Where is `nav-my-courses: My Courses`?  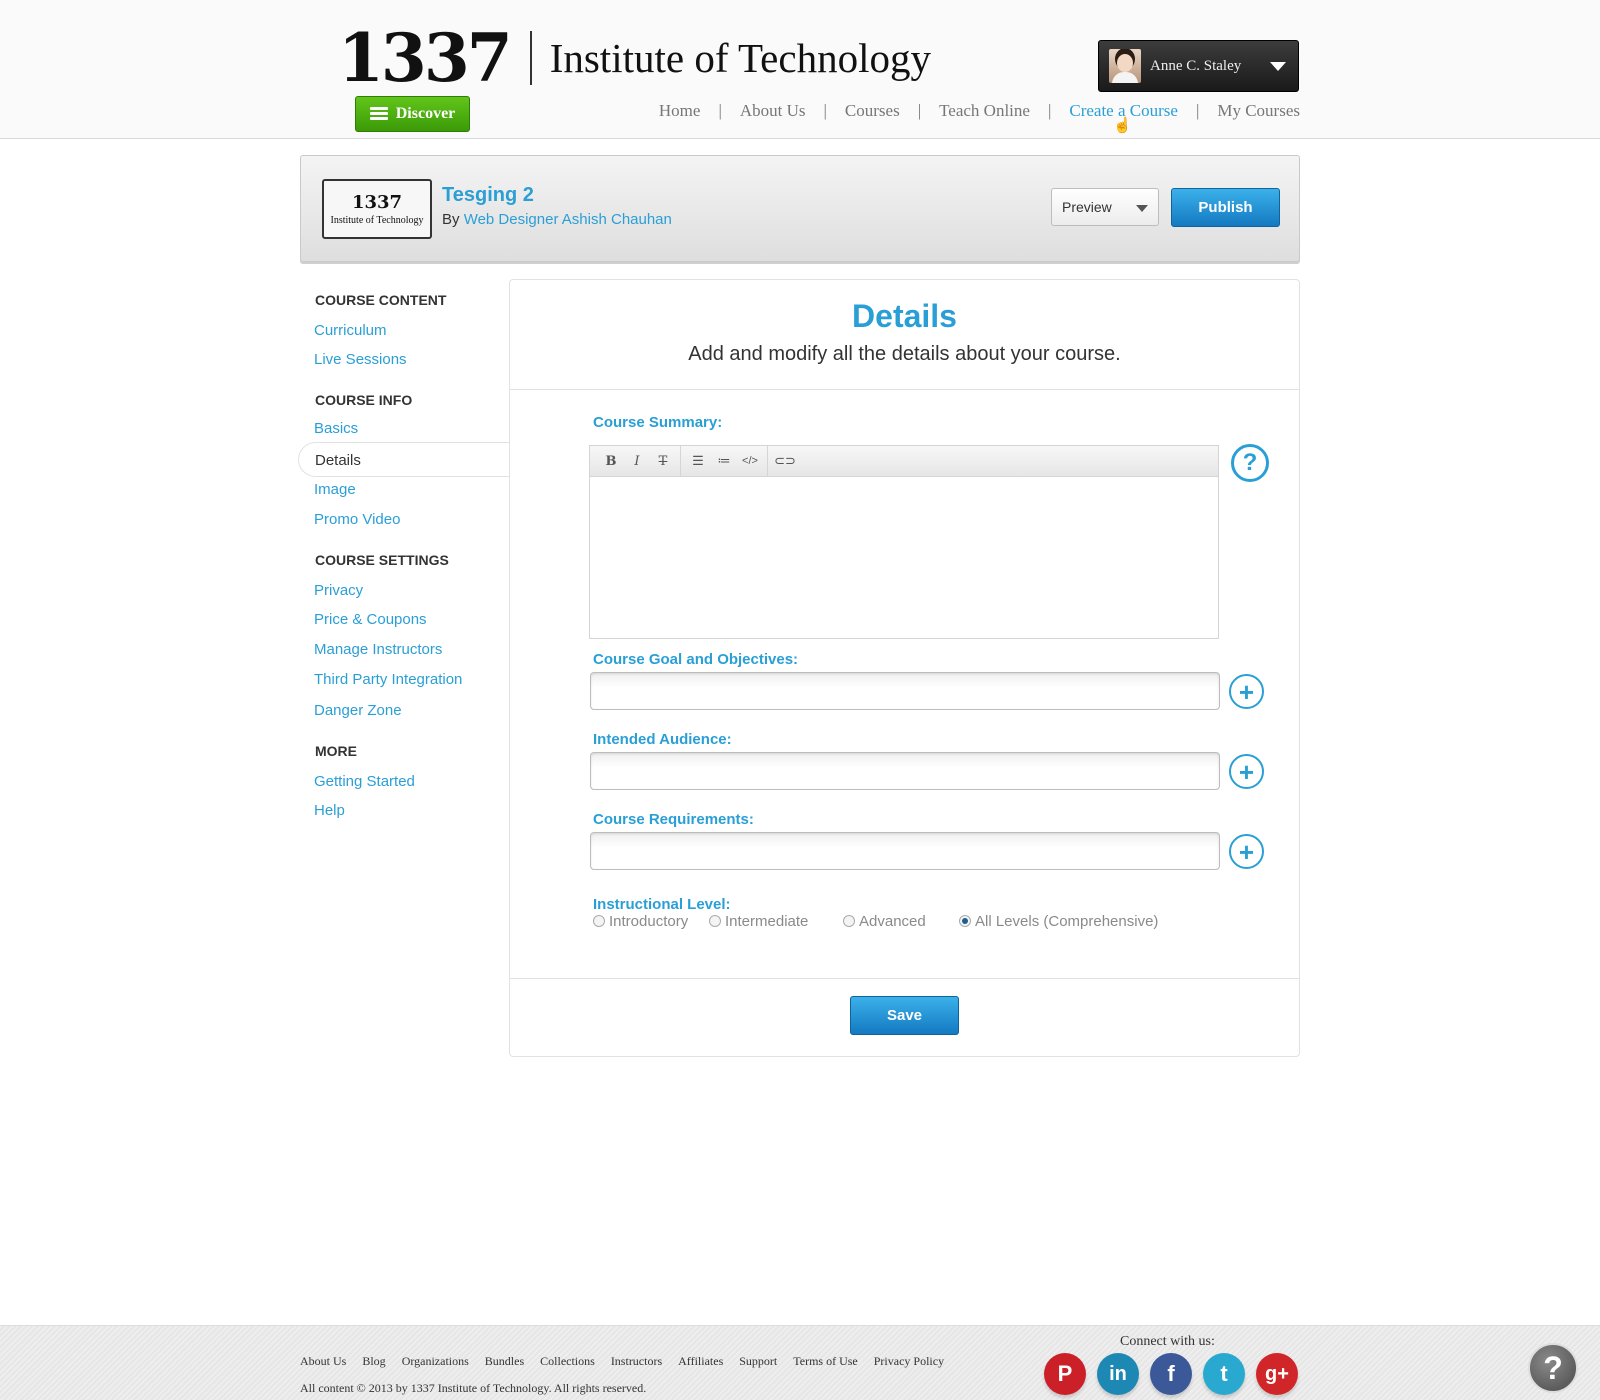 nav-my-courses: My Courses is located at coordinates (1258, 111).